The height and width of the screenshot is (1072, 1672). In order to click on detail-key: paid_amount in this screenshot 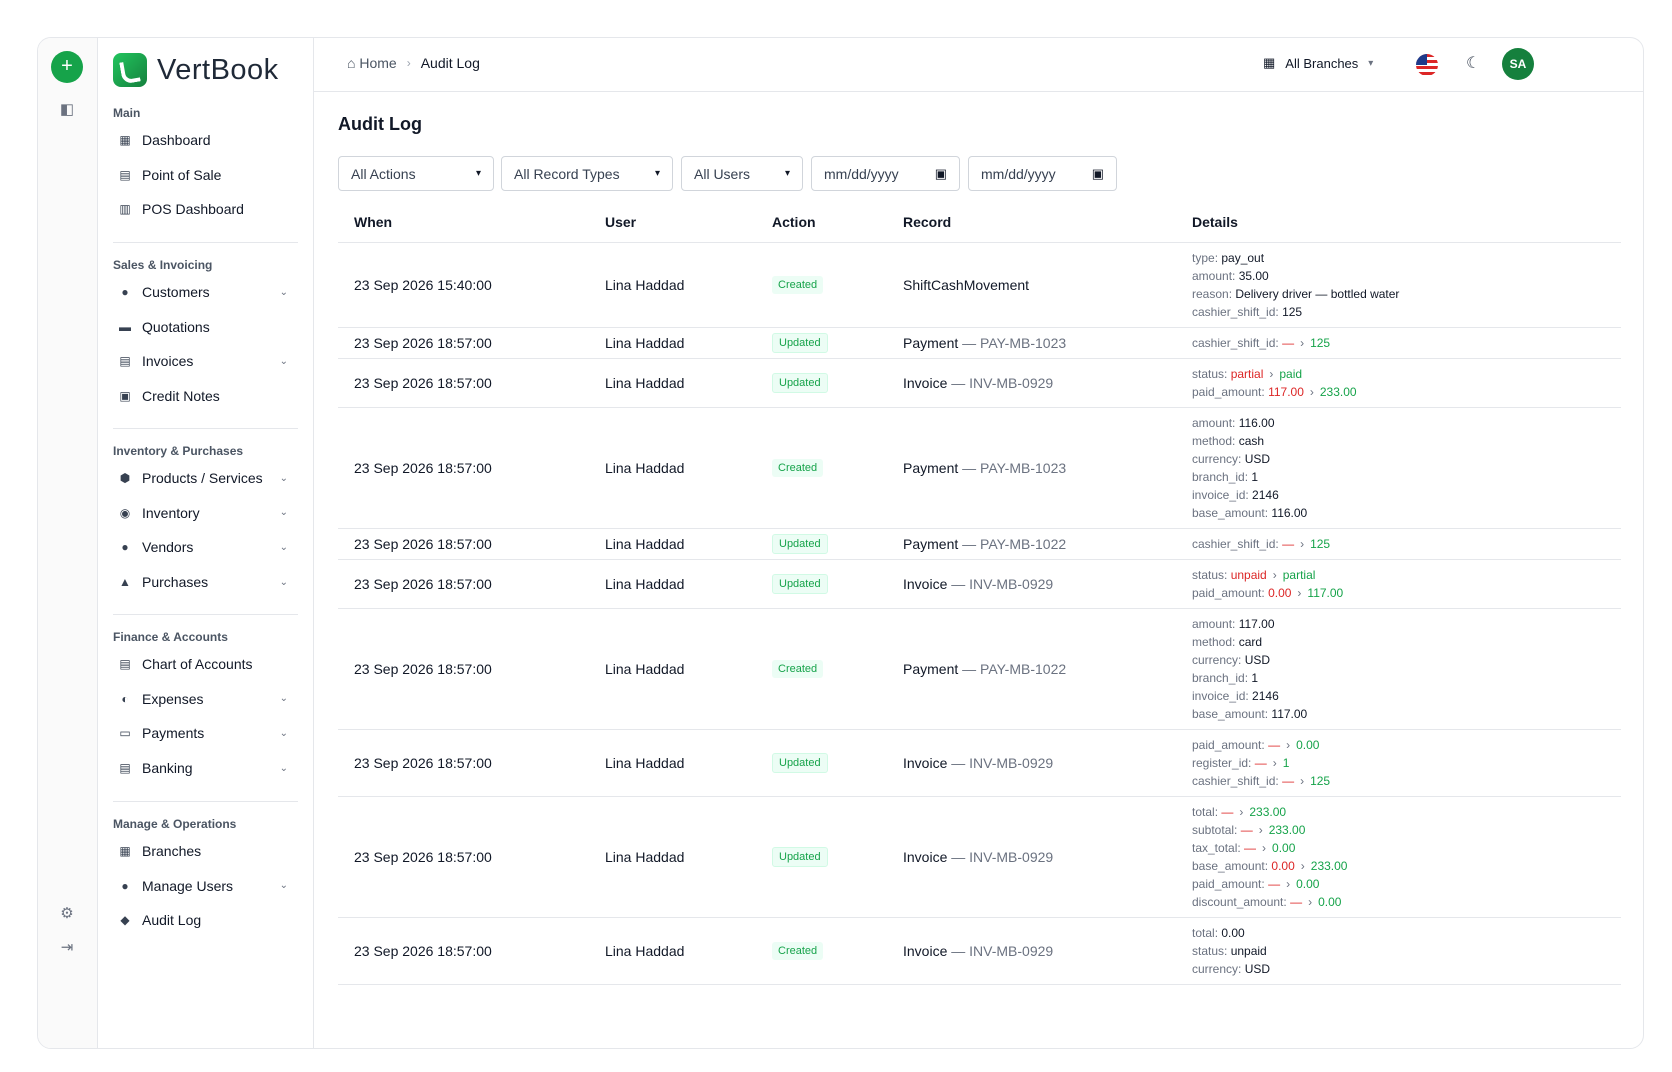, I will do `click(1227, 592)`.